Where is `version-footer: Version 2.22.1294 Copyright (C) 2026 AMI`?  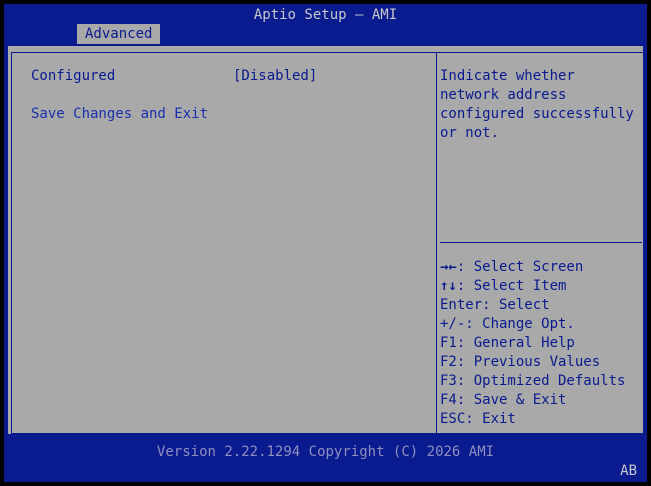
version-footer: Version 2.22.1294 Copyright (C) 2026 AMI is located at coordinates (325, 452).